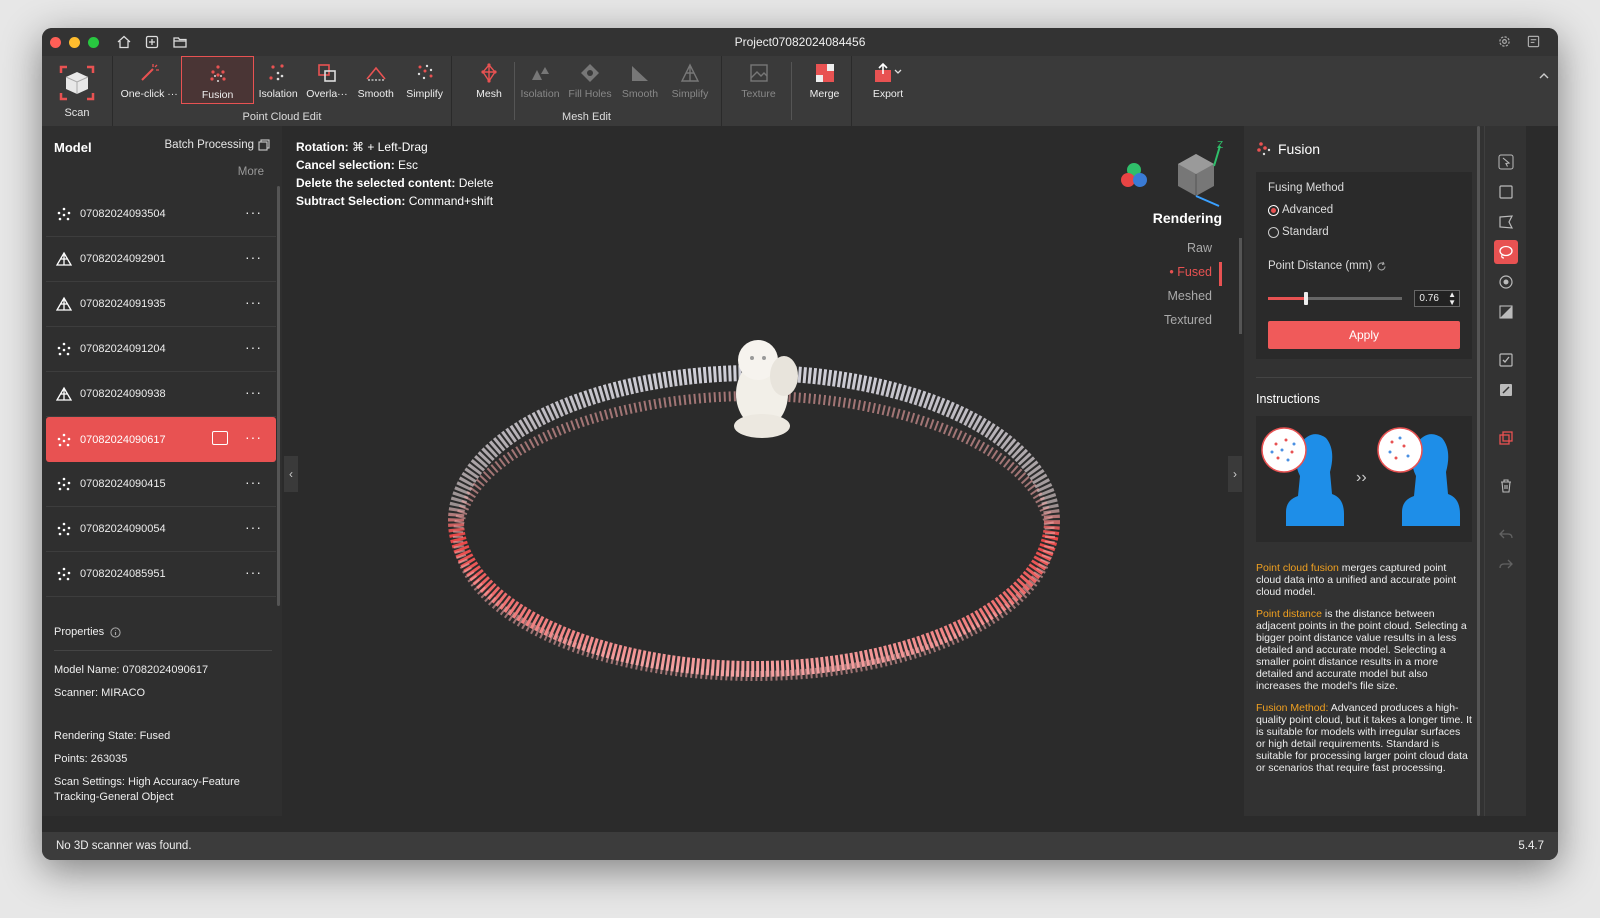  Describe the element at coordinates (278, 396) in the screenshot. I see `model-list-scrollbar` at that location.